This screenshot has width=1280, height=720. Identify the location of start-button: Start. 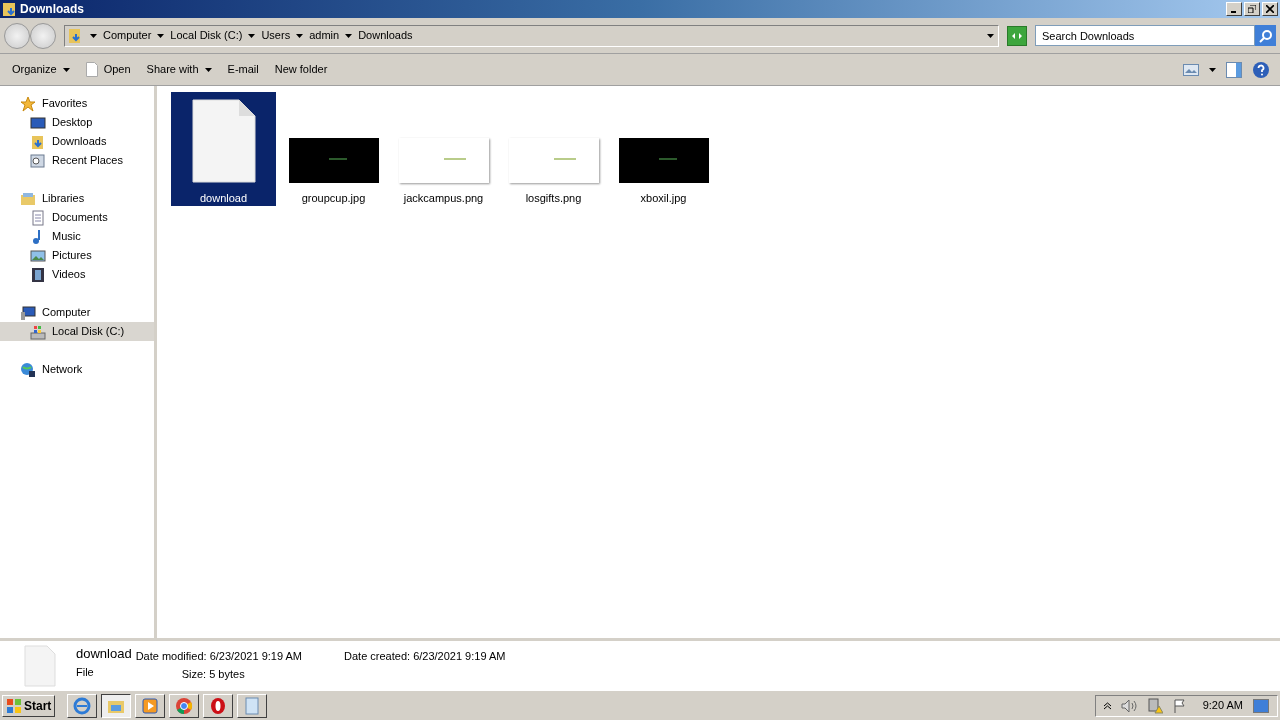
(29, 705).